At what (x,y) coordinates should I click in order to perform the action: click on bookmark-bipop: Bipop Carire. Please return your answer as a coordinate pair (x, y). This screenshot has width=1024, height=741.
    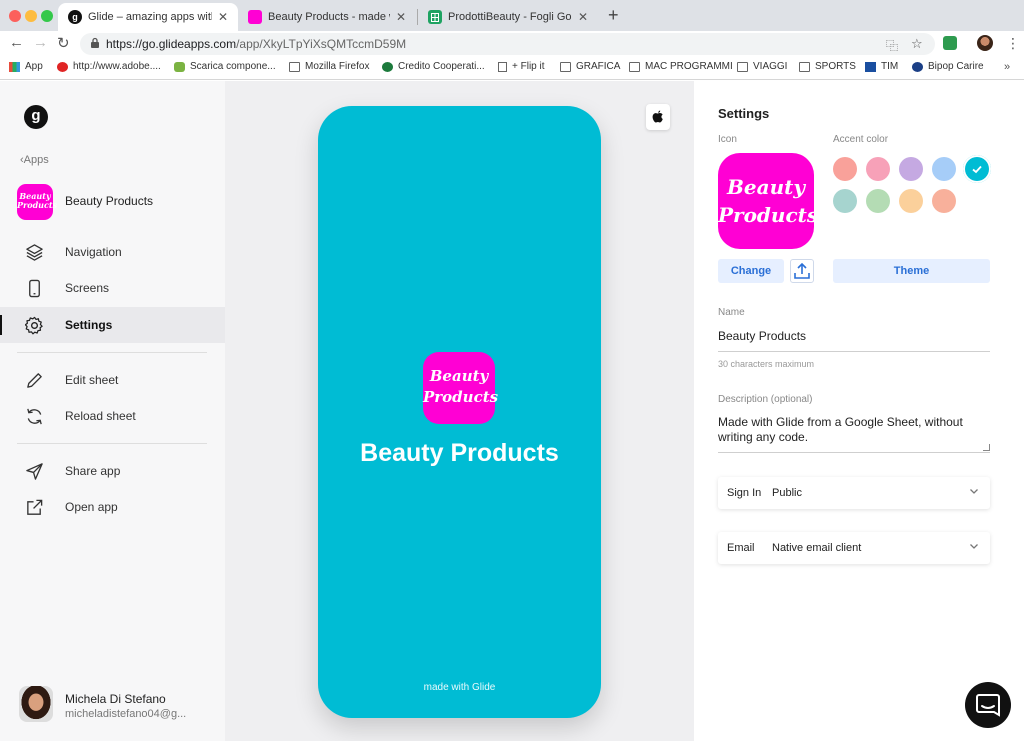
    Looking at the image, I should click on (948, 66).